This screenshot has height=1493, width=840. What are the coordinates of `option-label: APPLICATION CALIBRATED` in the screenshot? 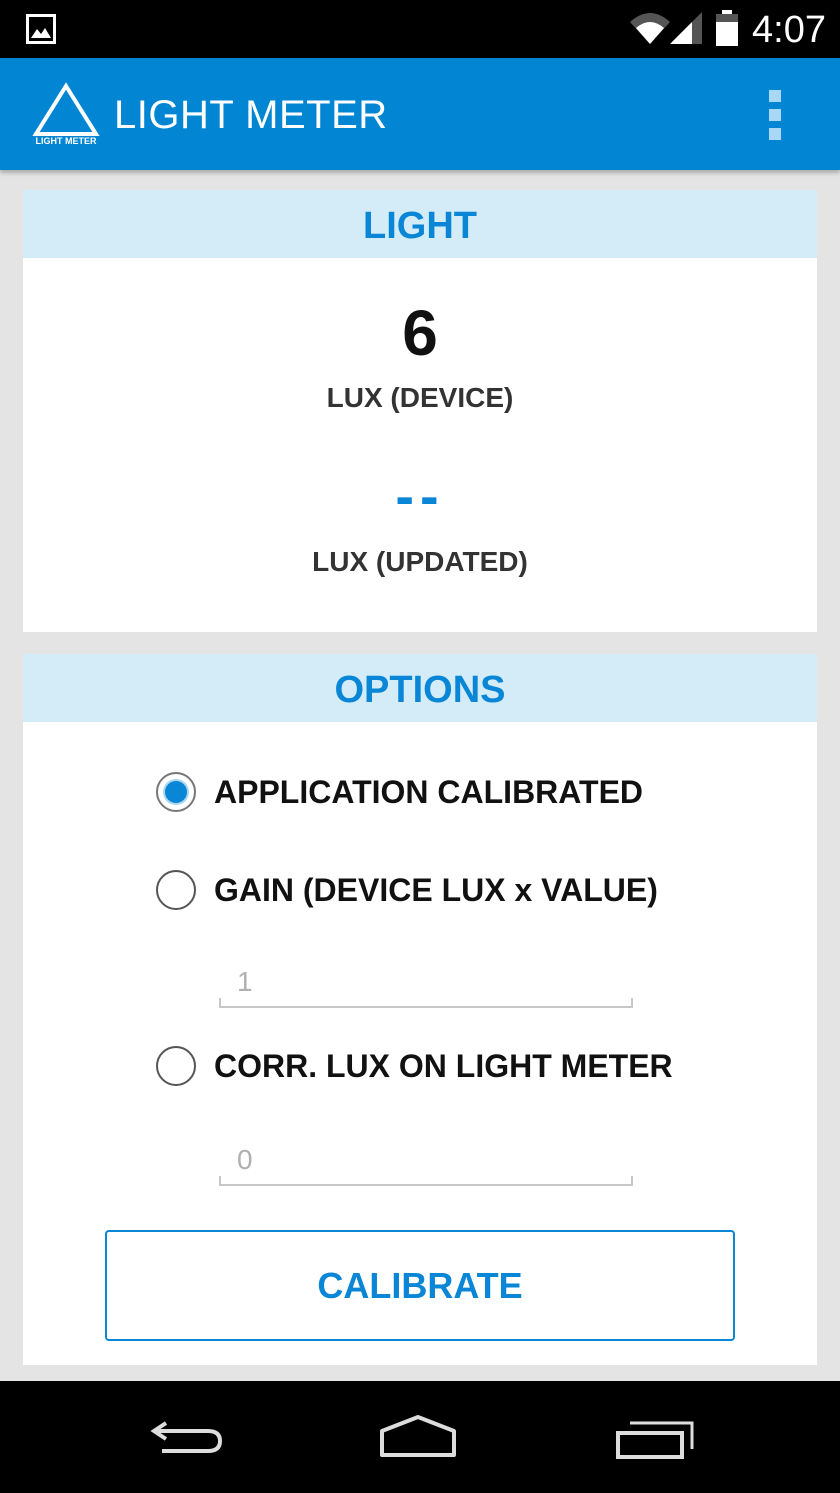 It's located at (429, 791).